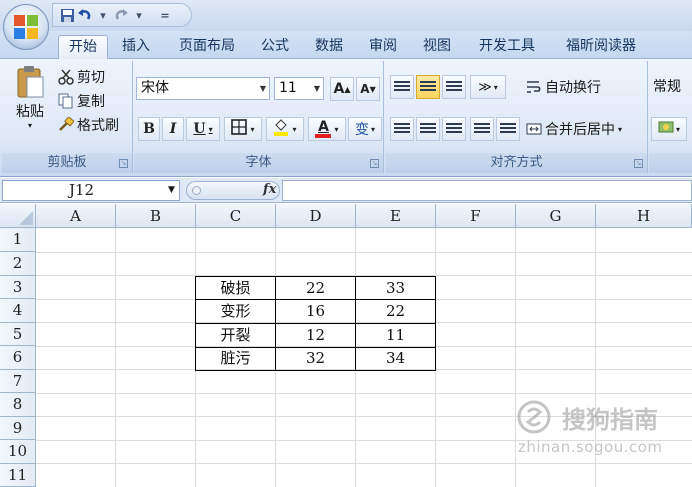 This screenshot has width=692, height=487. Describe the element at coordinates (156, 216) in the screenshot. I see `column-header-b: B` at that location.